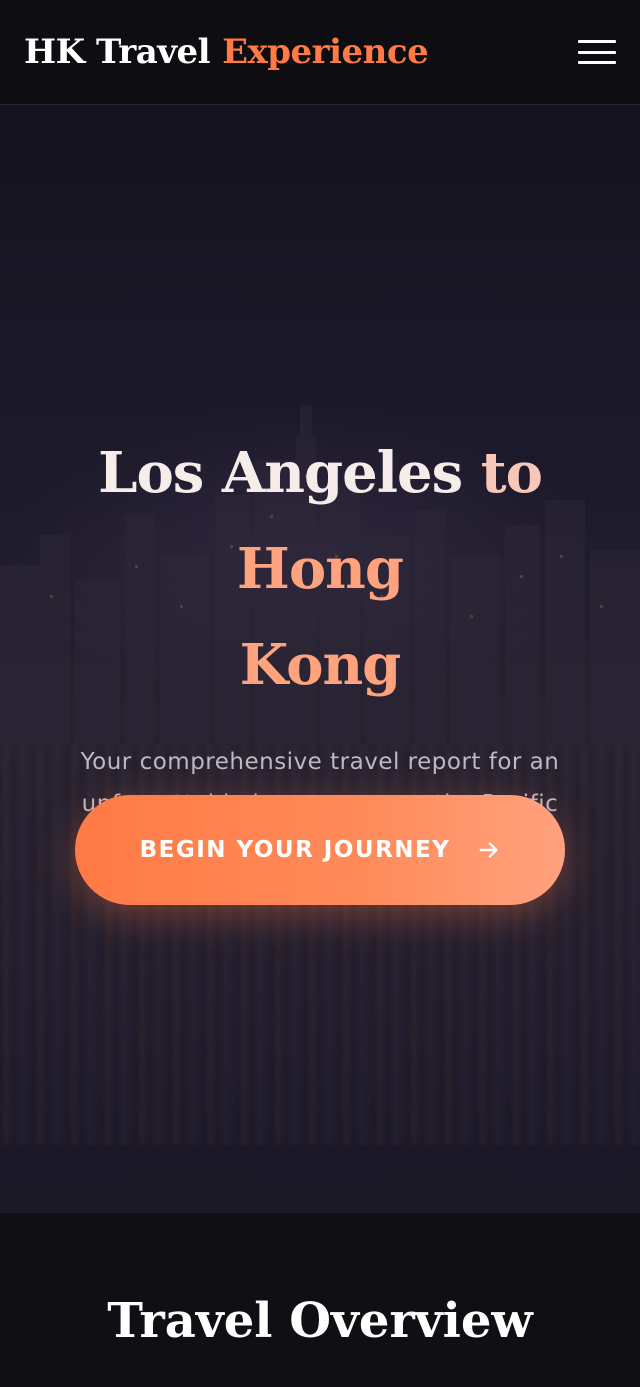 This screenshot has height=1387, width=640. What do you see at coordinates (320, 1321) in the screenshot?
I see `section-title: Travel Overview` at bounding box center [320, 1321].